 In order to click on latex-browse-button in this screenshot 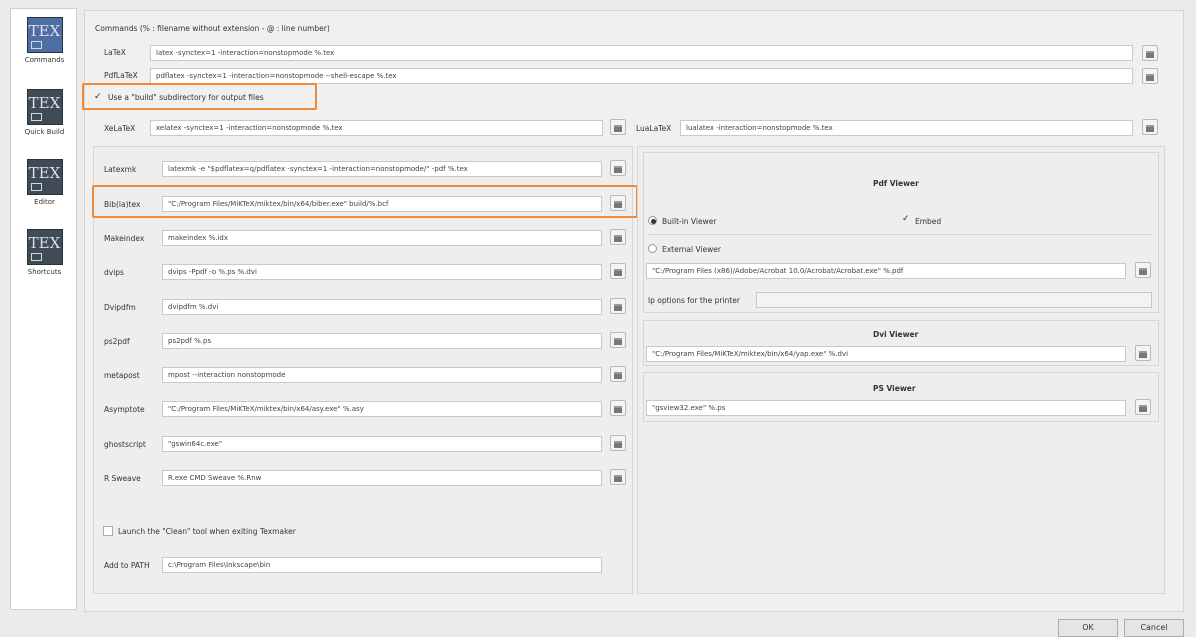, I will do `click(1150, 53)`.